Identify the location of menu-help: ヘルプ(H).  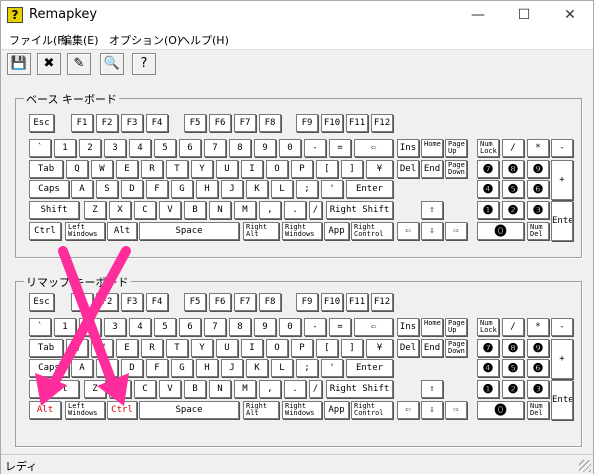
(204, 40).